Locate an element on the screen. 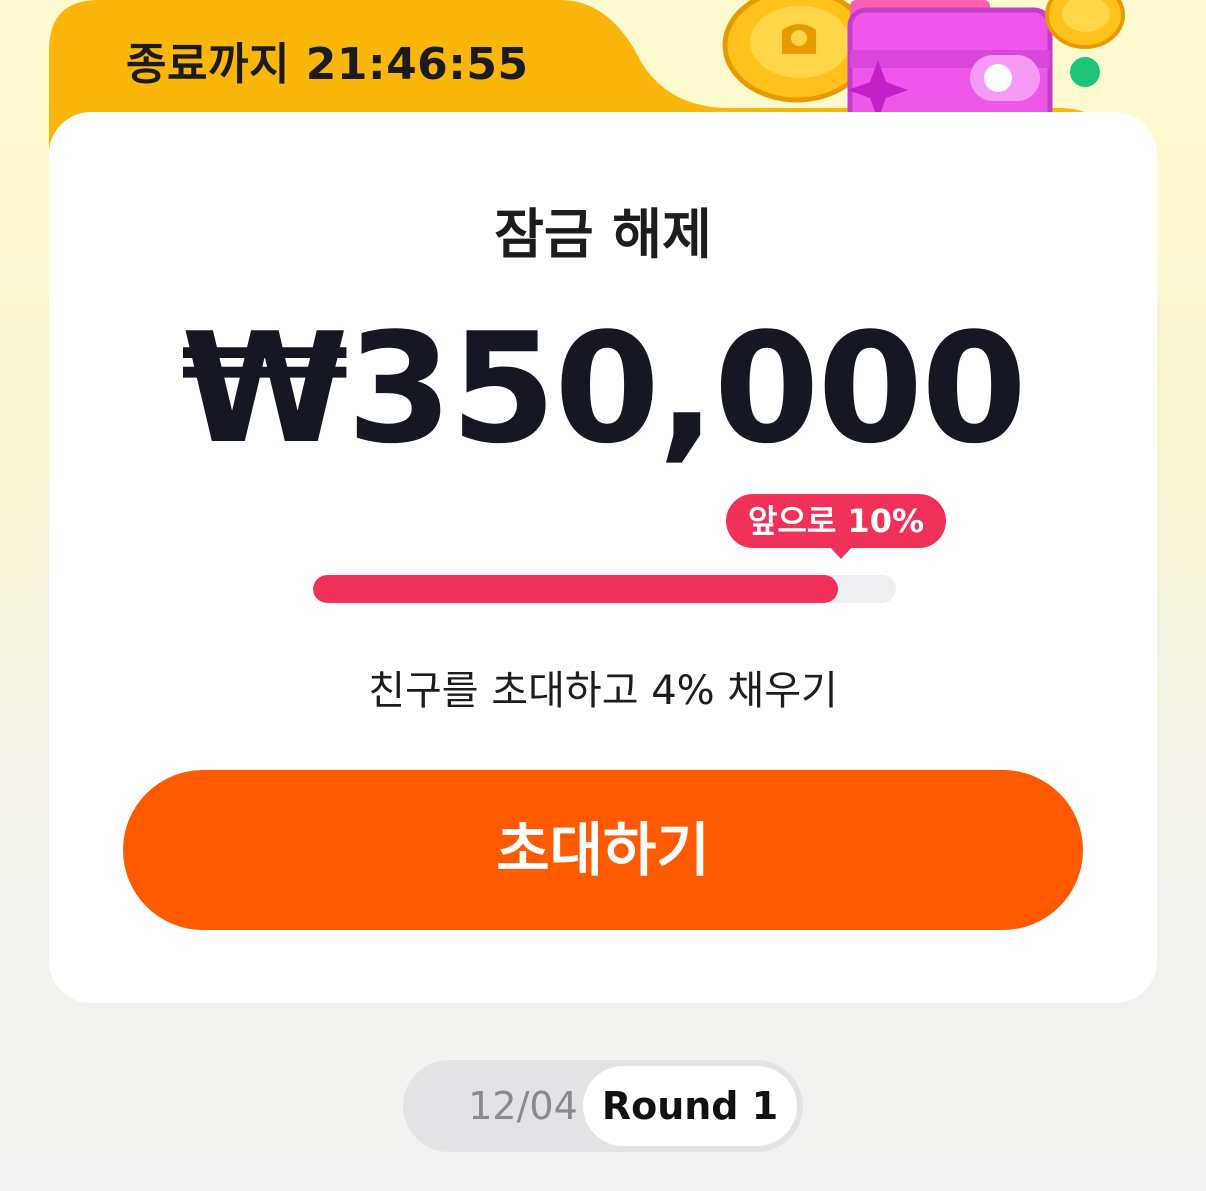  invite-button: 초대하기 is located at coordinates (603, 850).